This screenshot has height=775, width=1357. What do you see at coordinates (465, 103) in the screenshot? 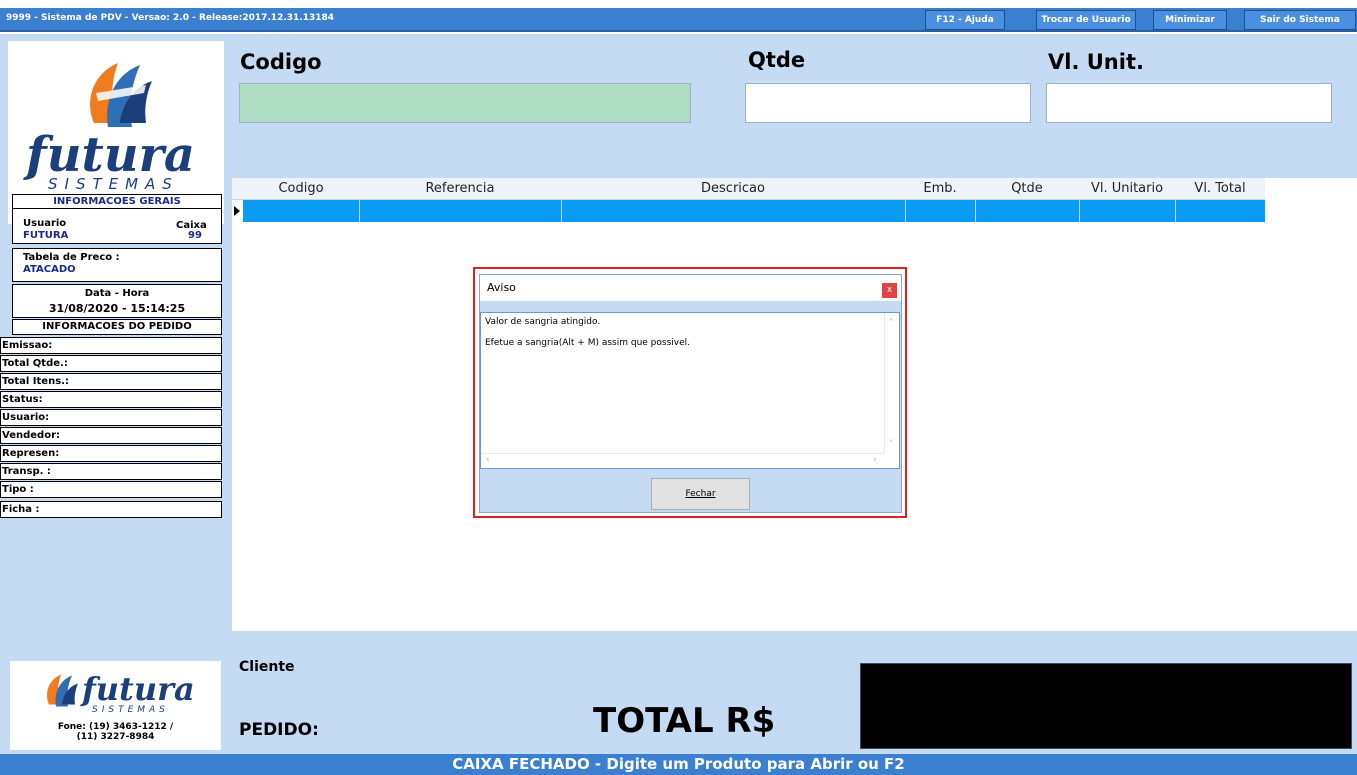
I see `codigo-input` at bounding box center [465, 103].